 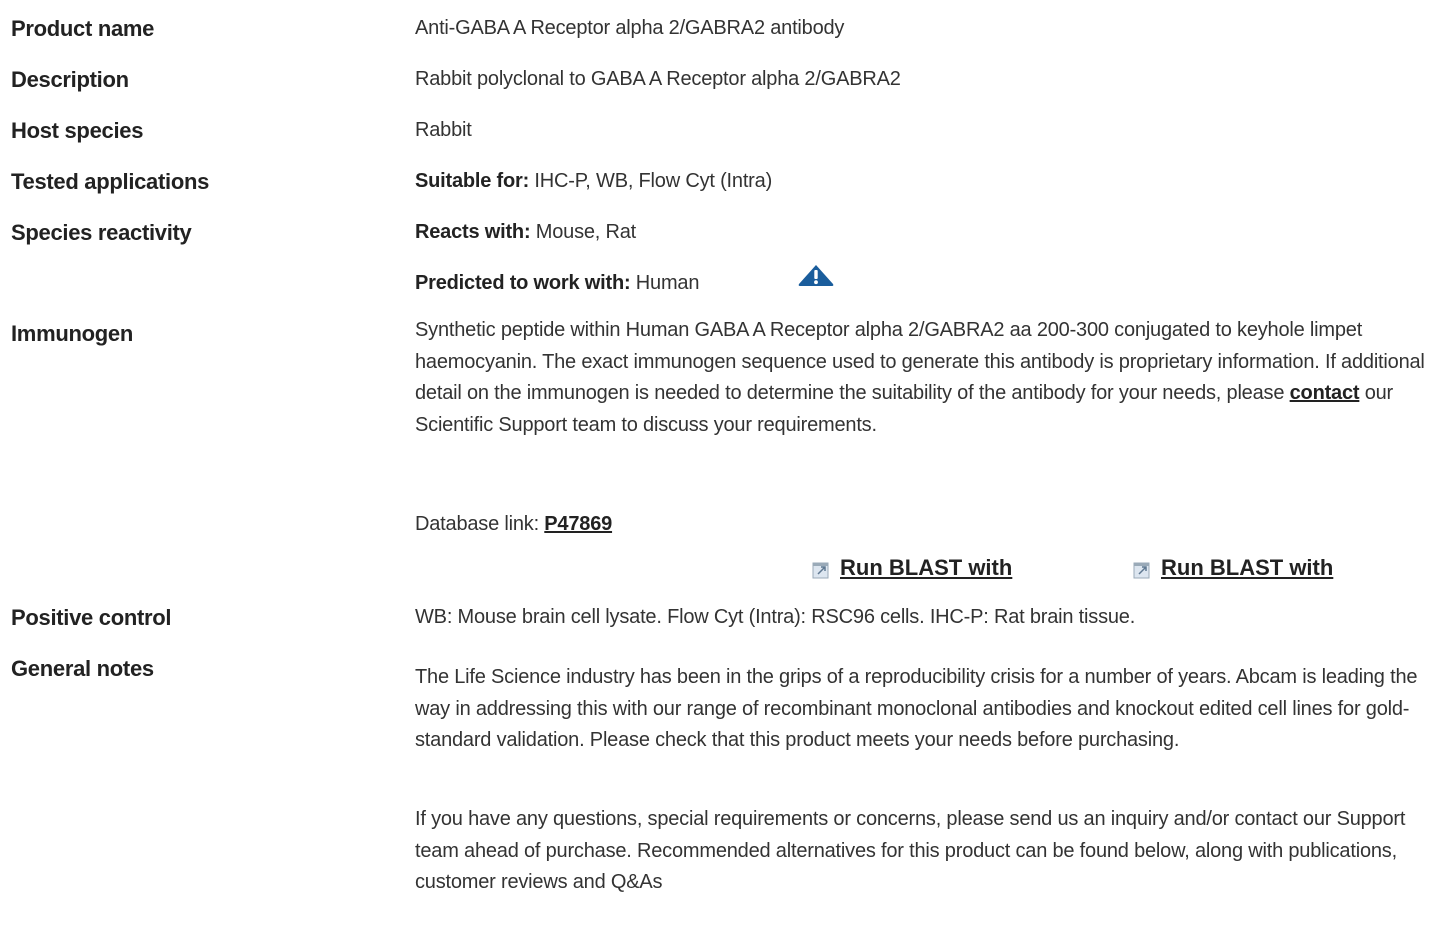 I want to click on reacts-with-prefix: Reacts with:, so click(x=473, y=232).